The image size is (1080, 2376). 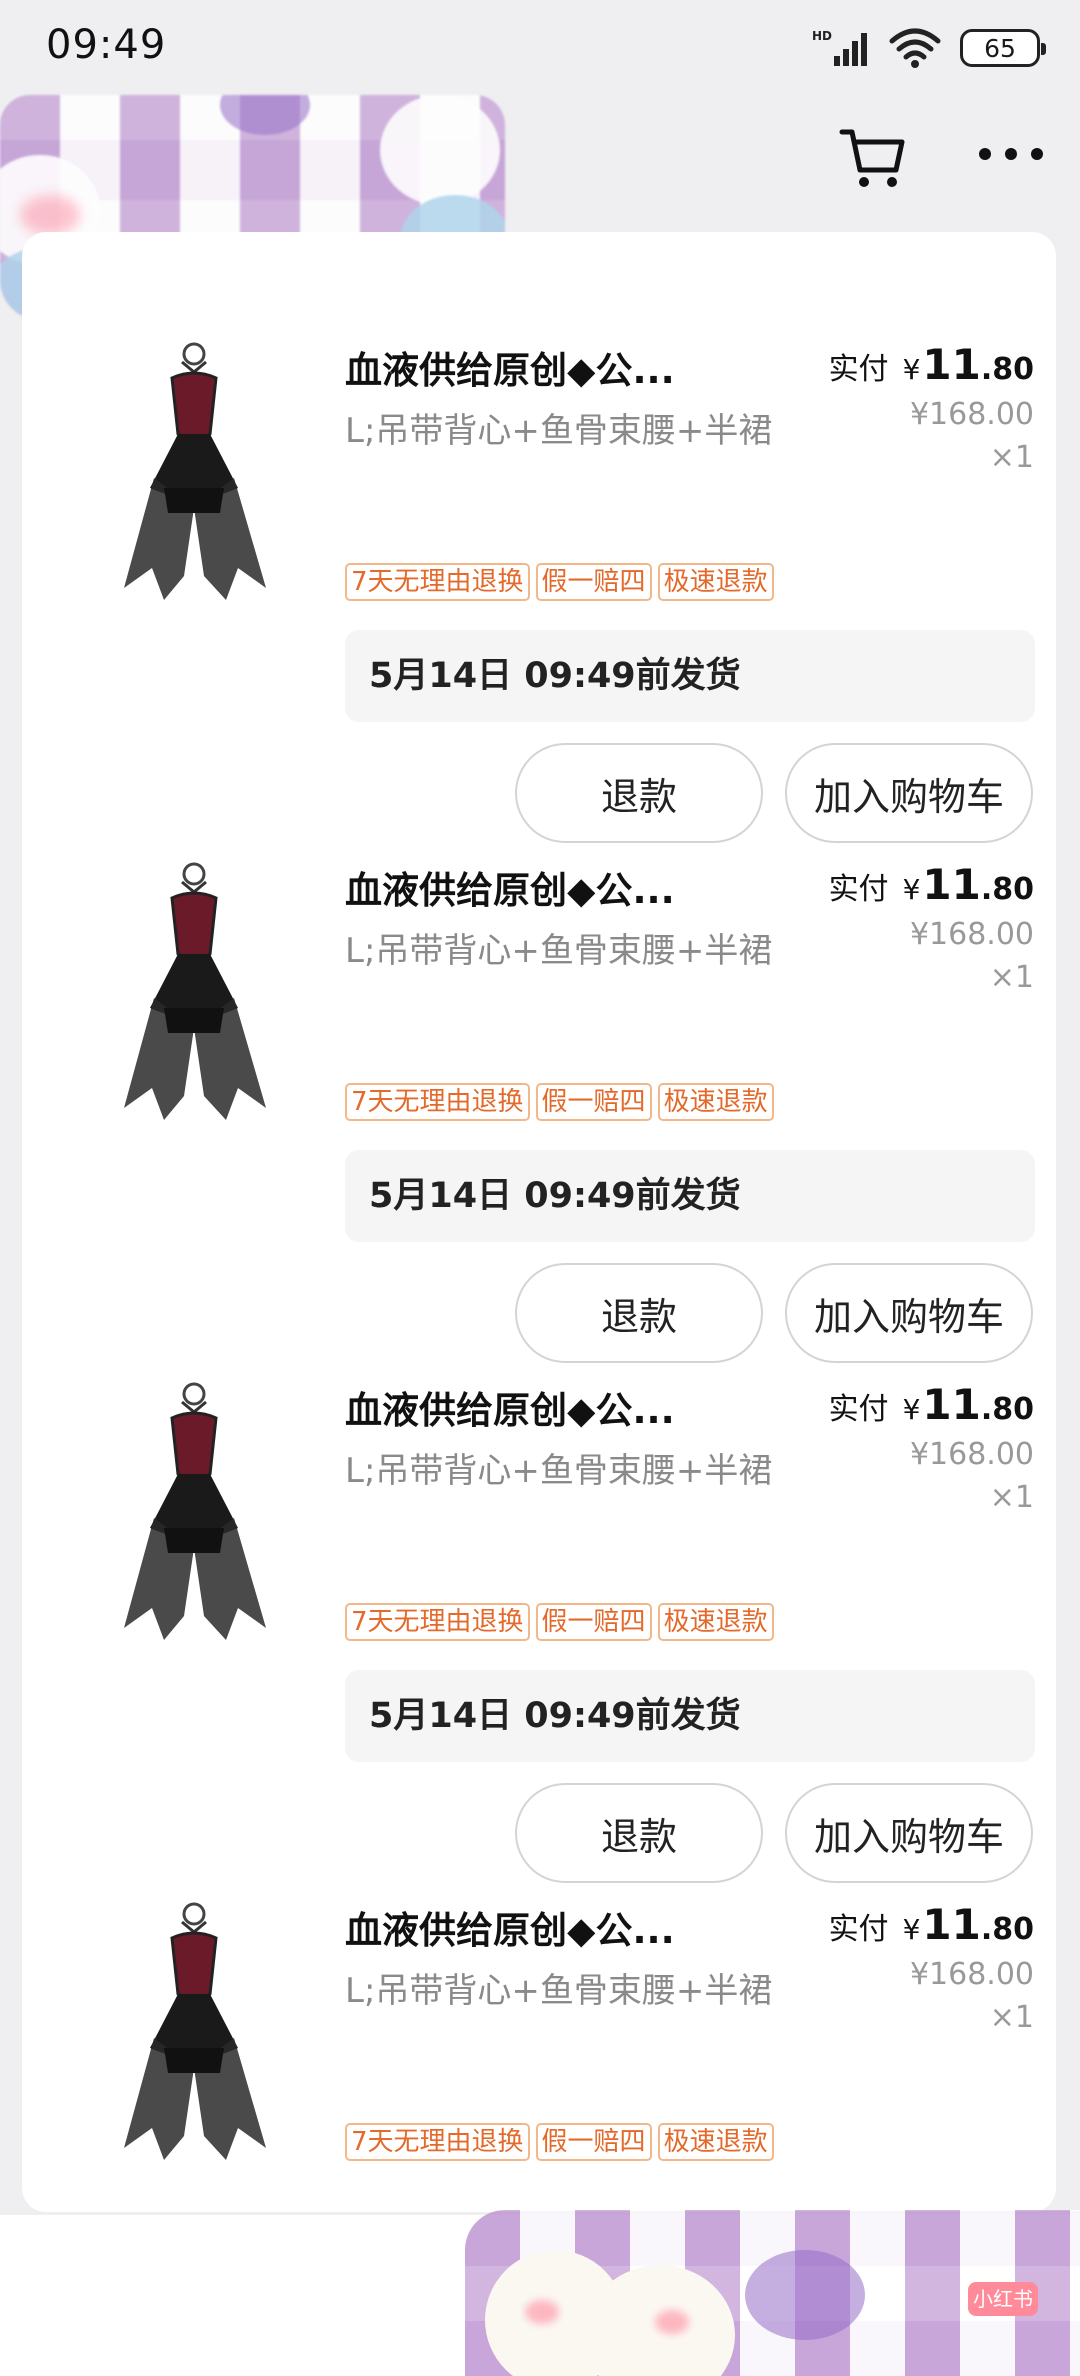 I want to click on shopping-cart-icon, so click(x=874, y=158).